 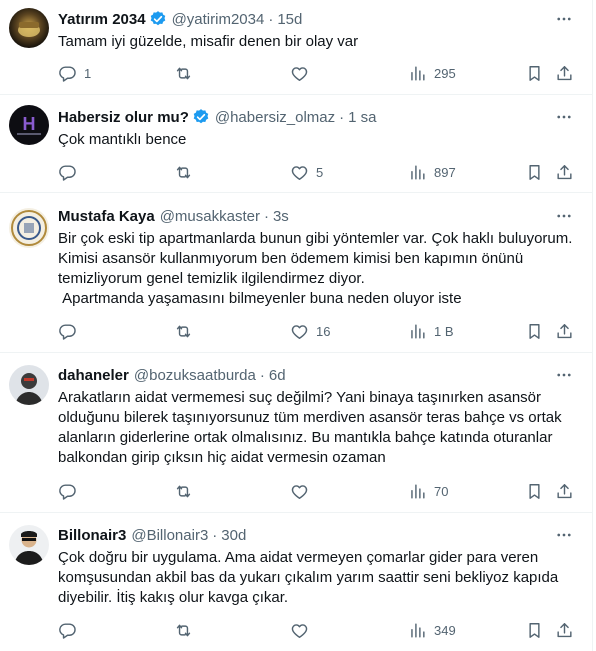 I want to click on tweet-header: Billonair3 @Billonair3 · 30d, so click(x=152, y=535).